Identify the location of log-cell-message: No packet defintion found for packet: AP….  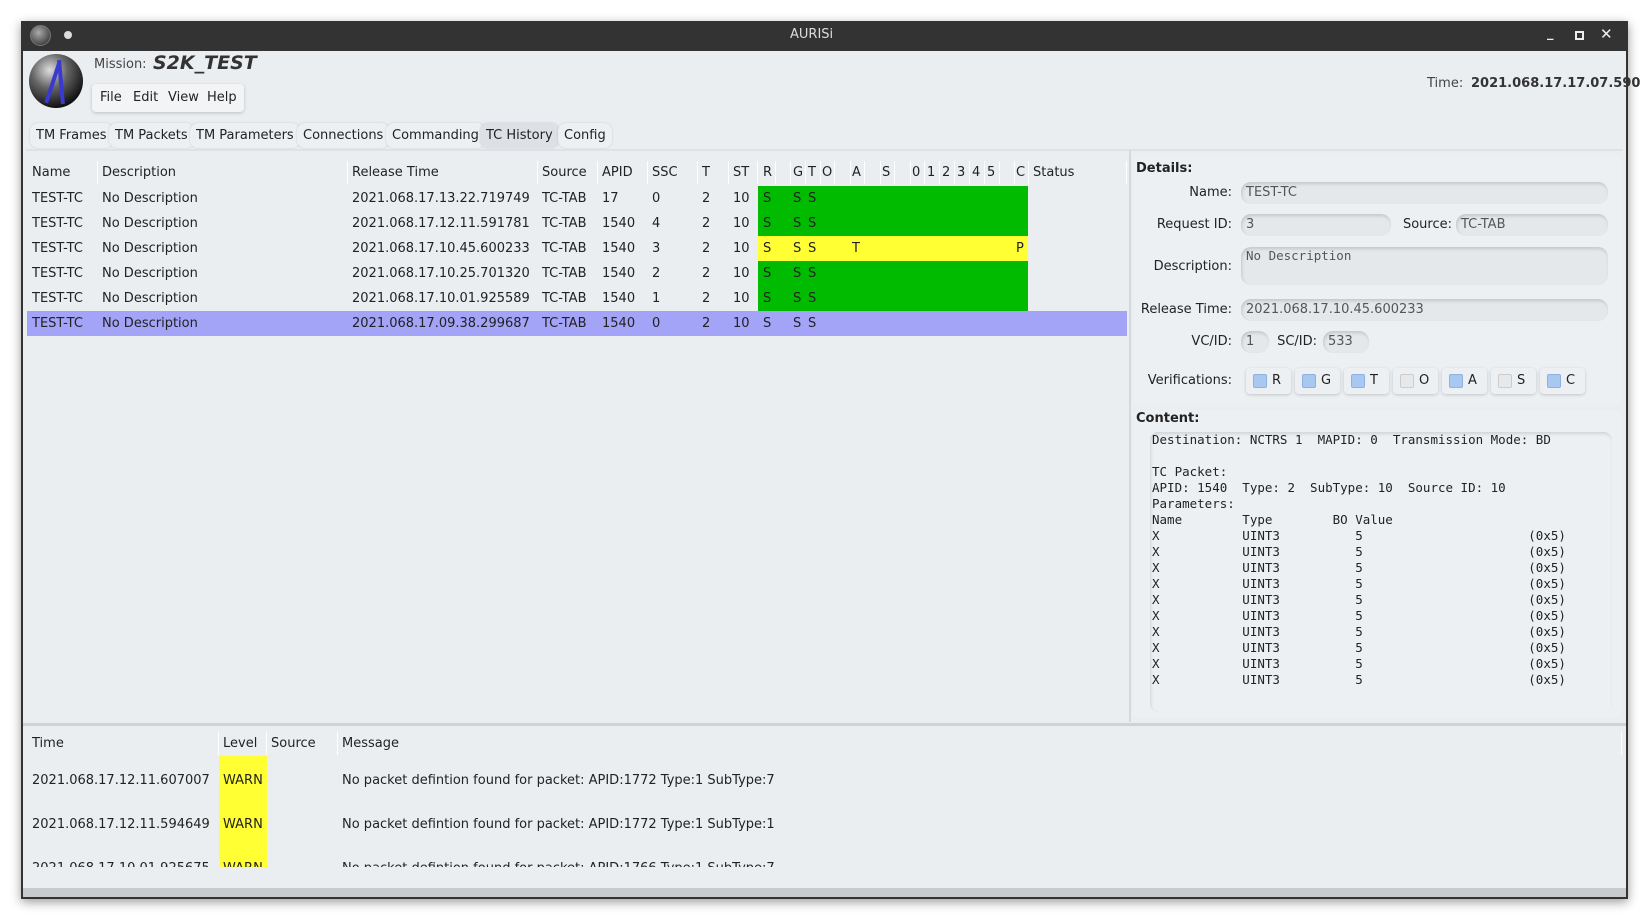
(558, 824).